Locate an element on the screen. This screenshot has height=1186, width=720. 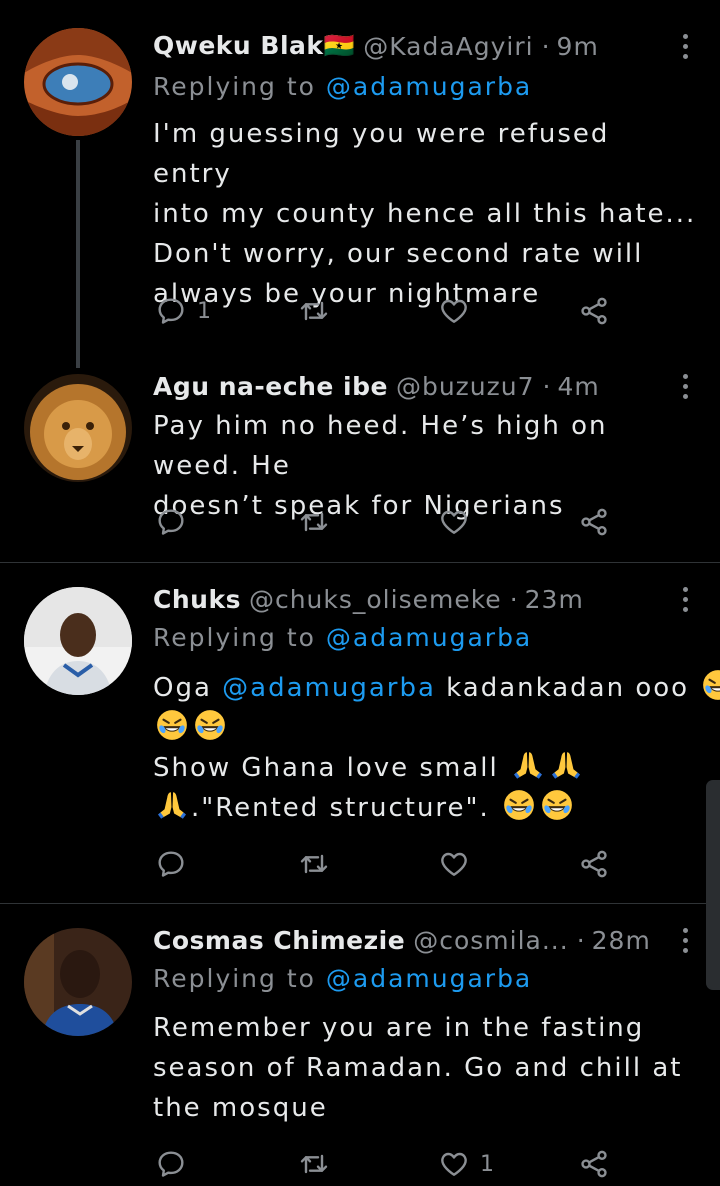
scrollbar is located at coordinates (713, 885).